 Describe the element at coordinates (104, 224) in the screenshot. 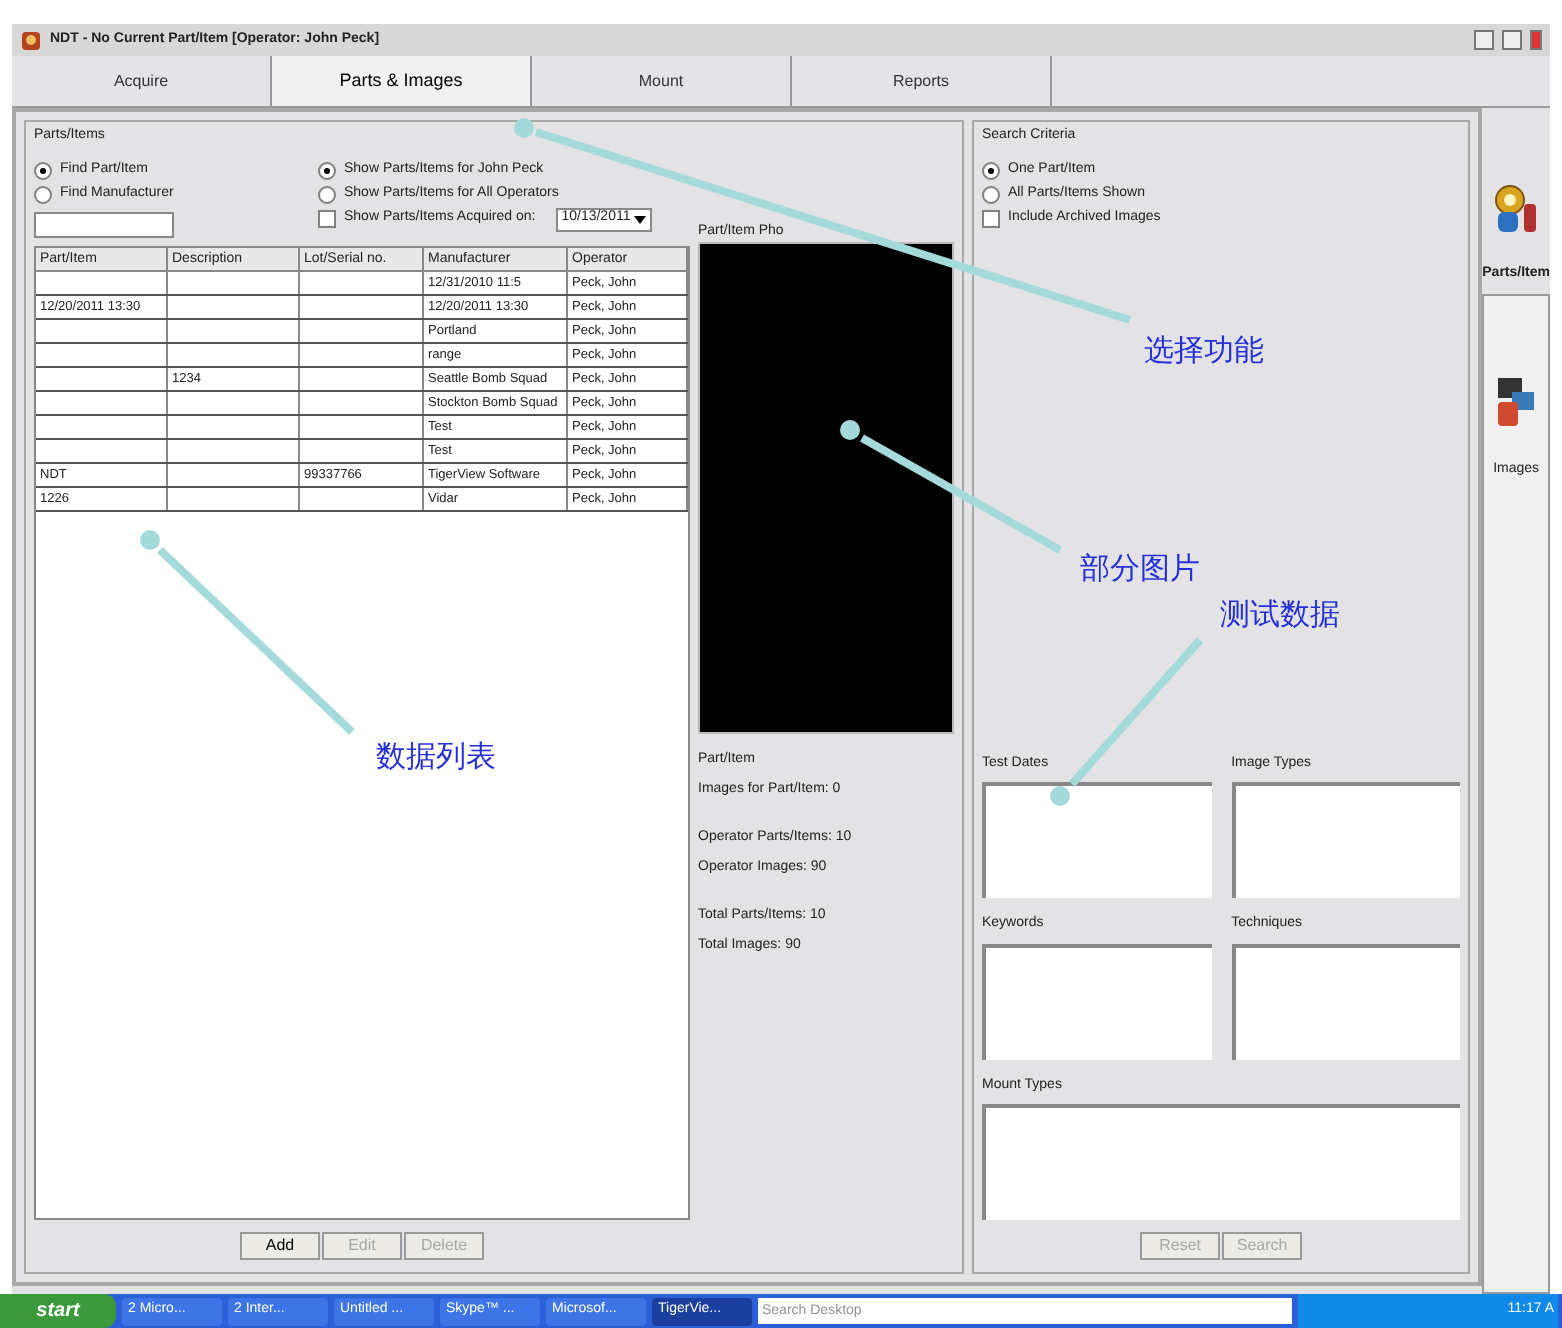

I see `find-field` at that location.